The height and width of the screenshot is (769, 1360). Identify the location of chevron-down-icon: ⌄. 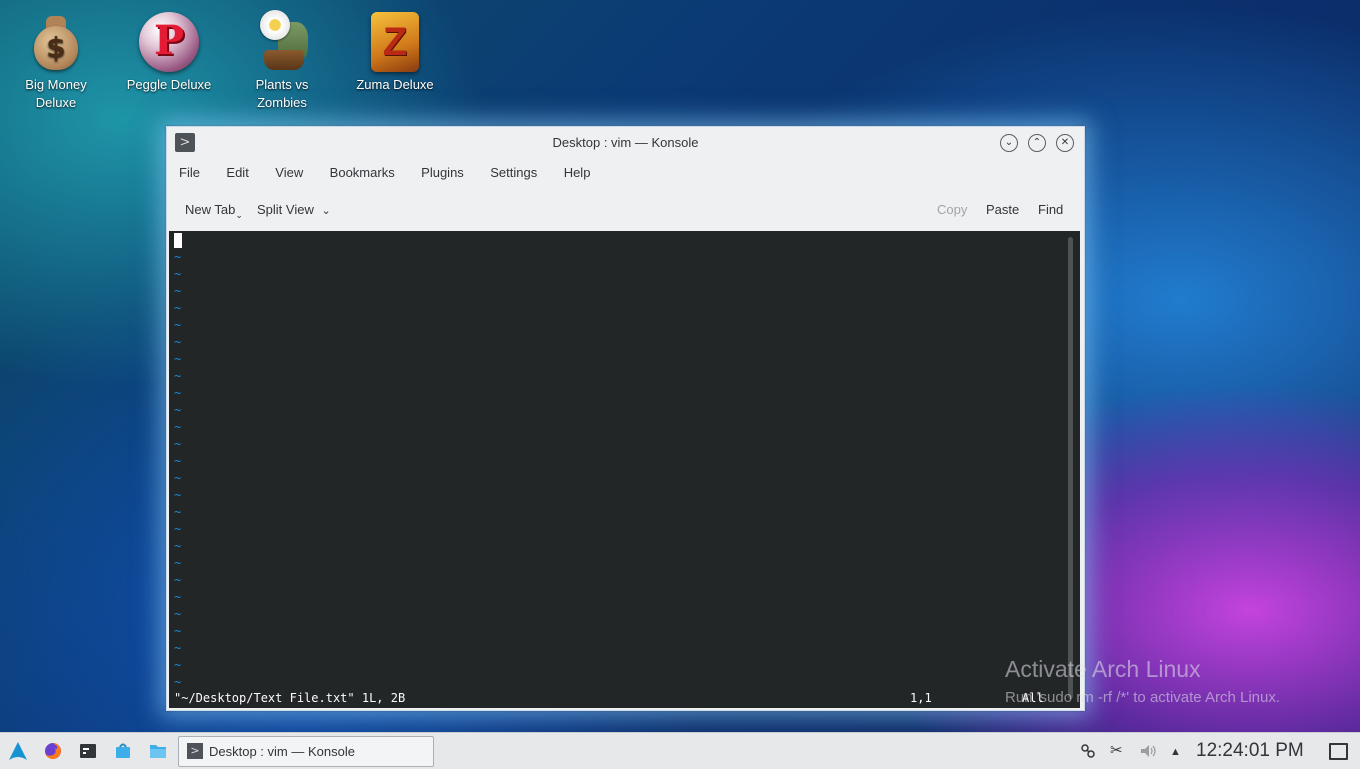
(326, 211).